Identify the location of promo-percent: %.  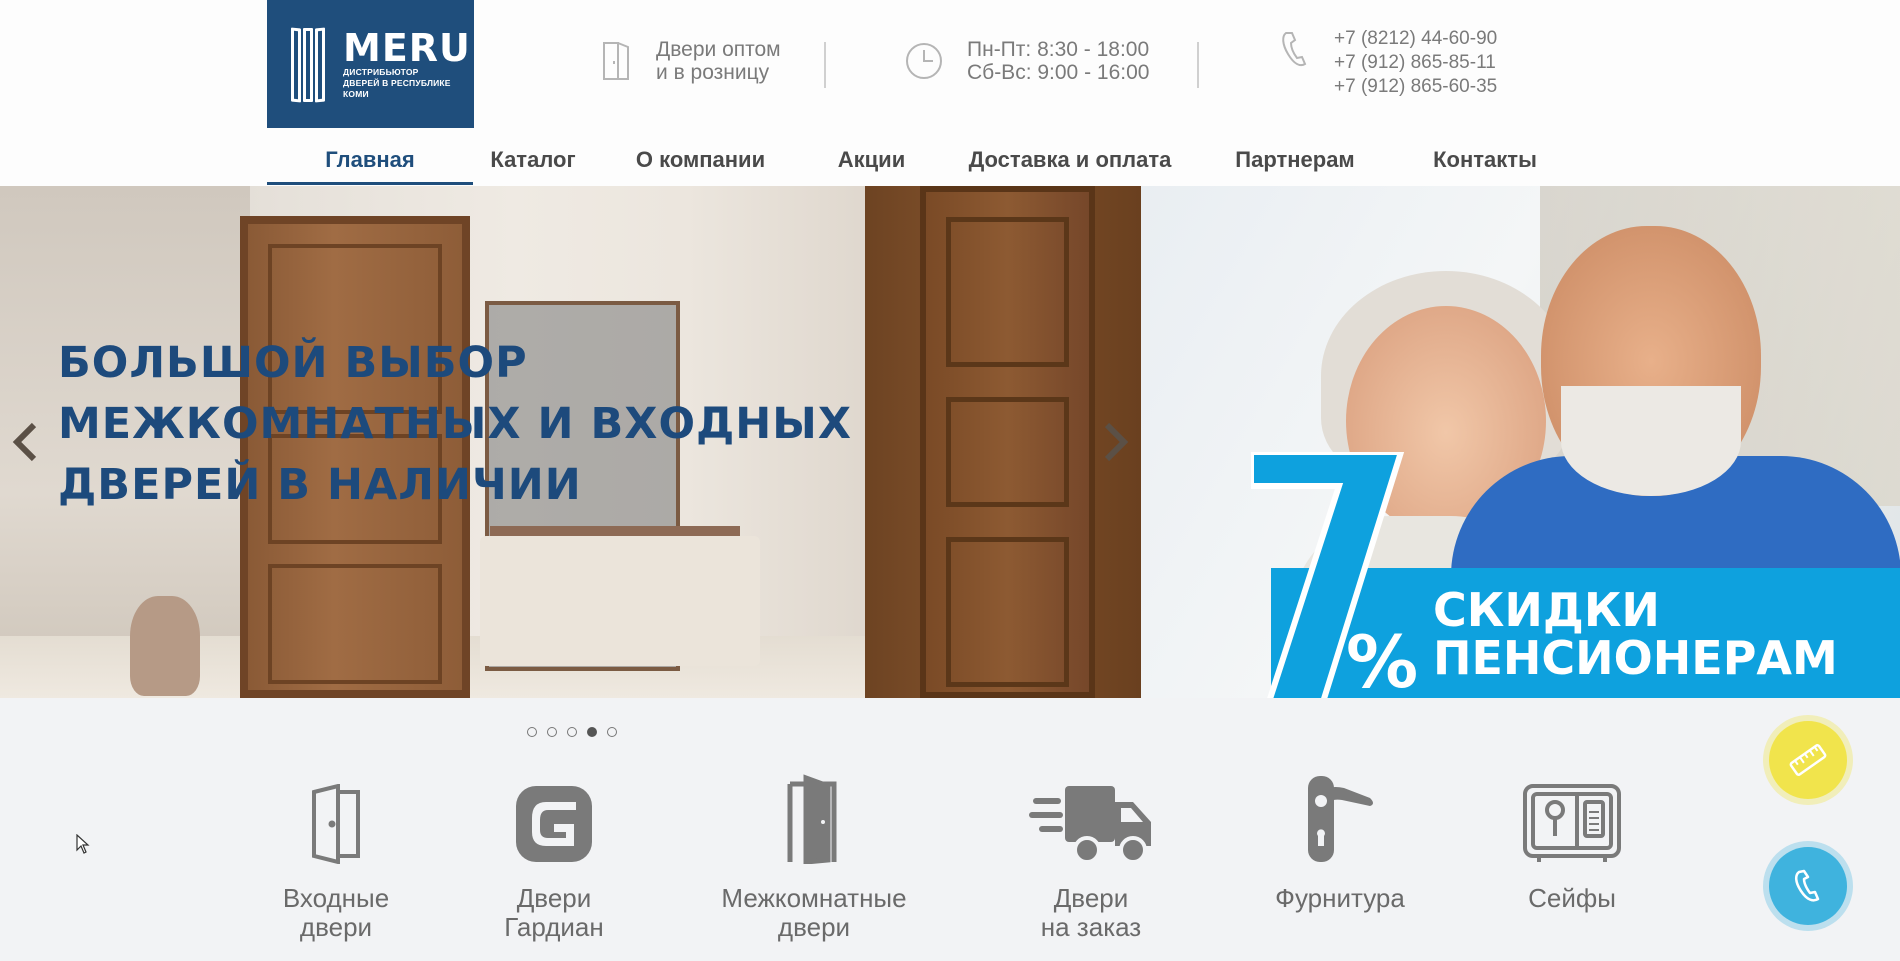
(1382, 659).